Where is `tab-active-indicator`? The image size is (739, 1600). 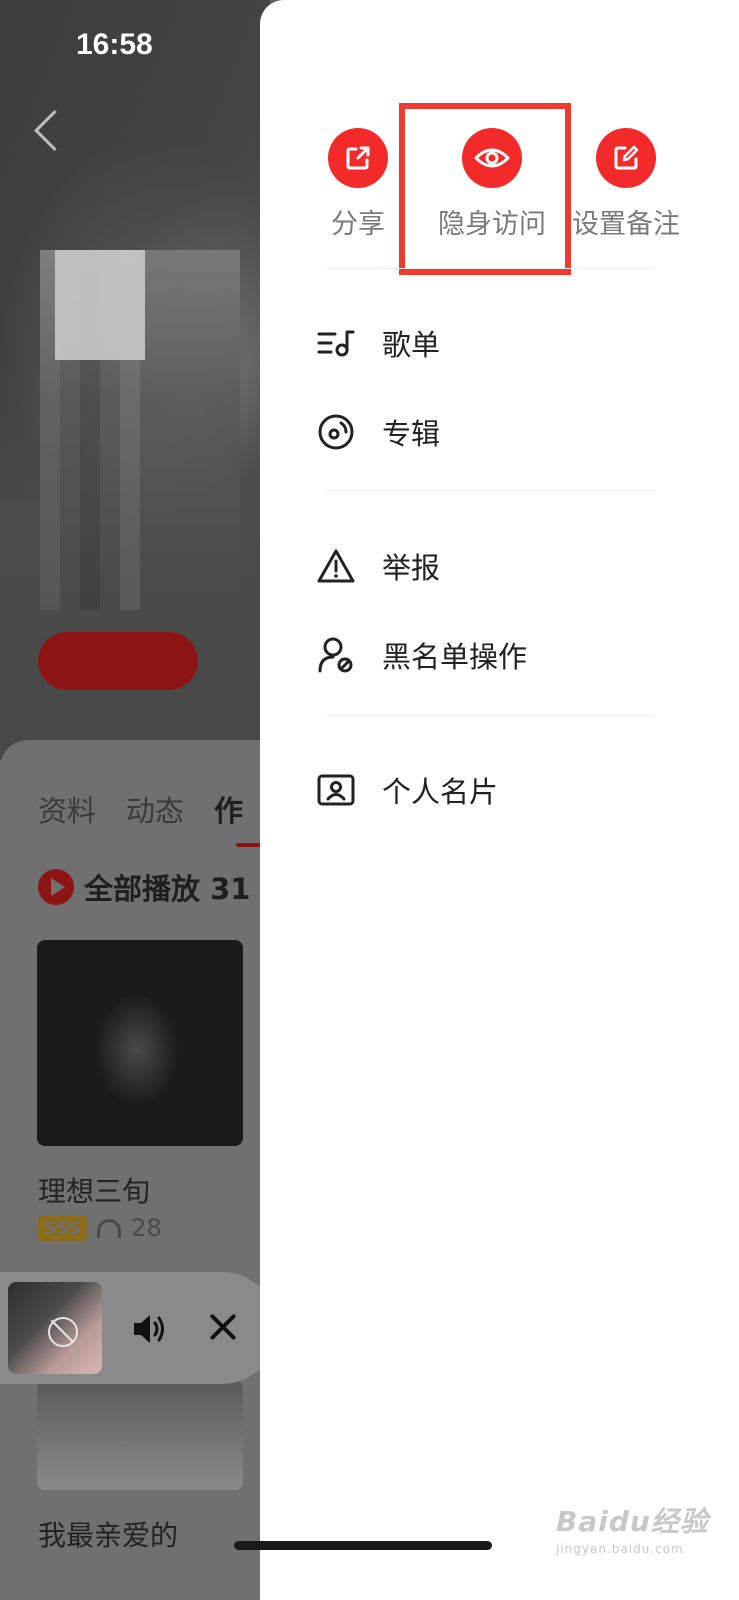
tab-active-indicator is located at coordinates (249, 845).